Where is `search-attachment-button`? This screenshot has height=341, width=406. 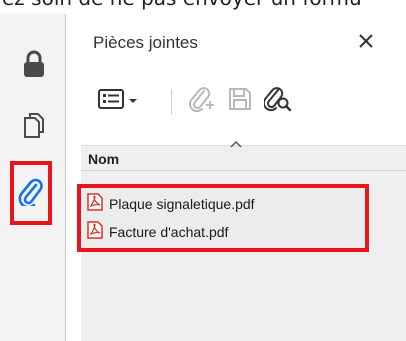
search-attachment-button is located at coordinates (278, 101).